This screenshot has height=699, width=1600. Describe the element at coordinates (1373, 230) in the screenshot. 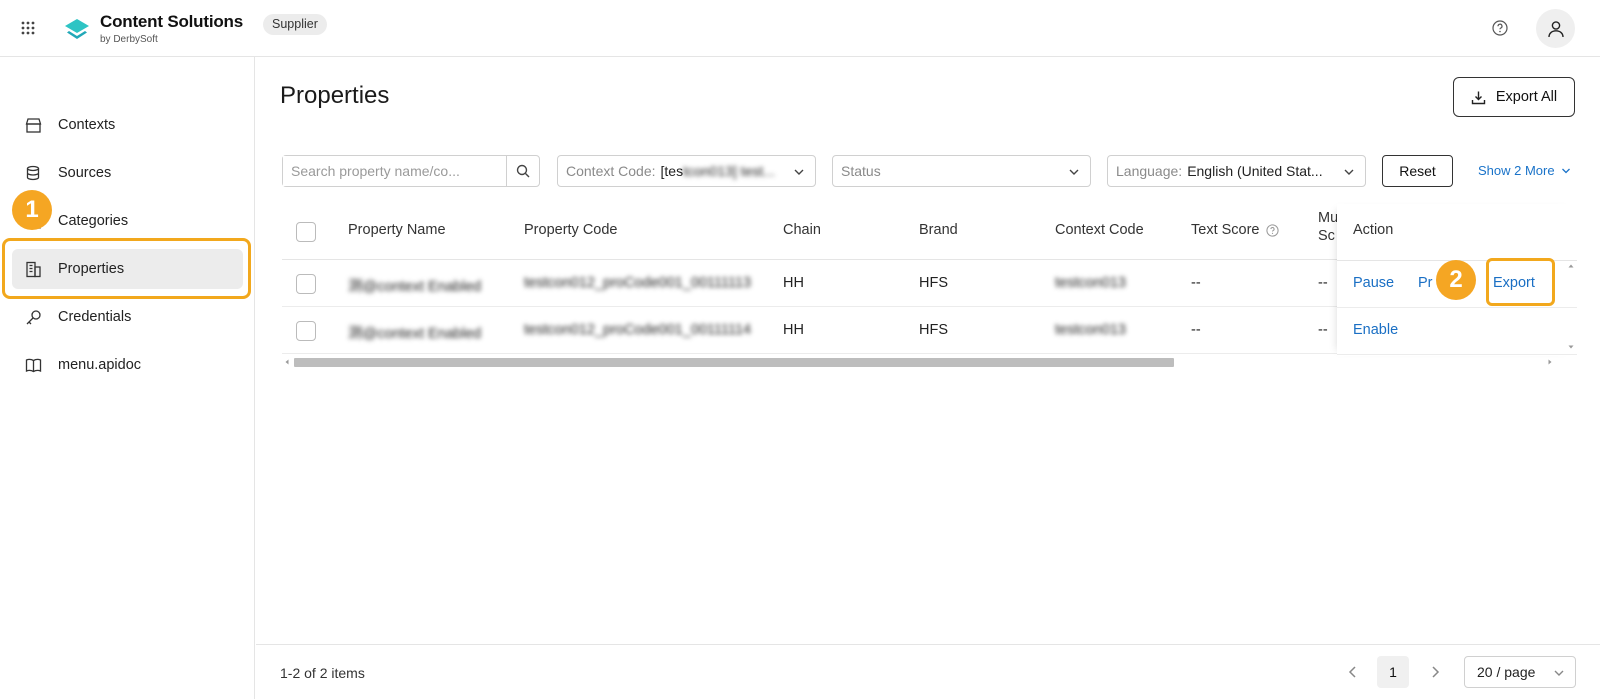

I see `column-header-action: Action` at that location.